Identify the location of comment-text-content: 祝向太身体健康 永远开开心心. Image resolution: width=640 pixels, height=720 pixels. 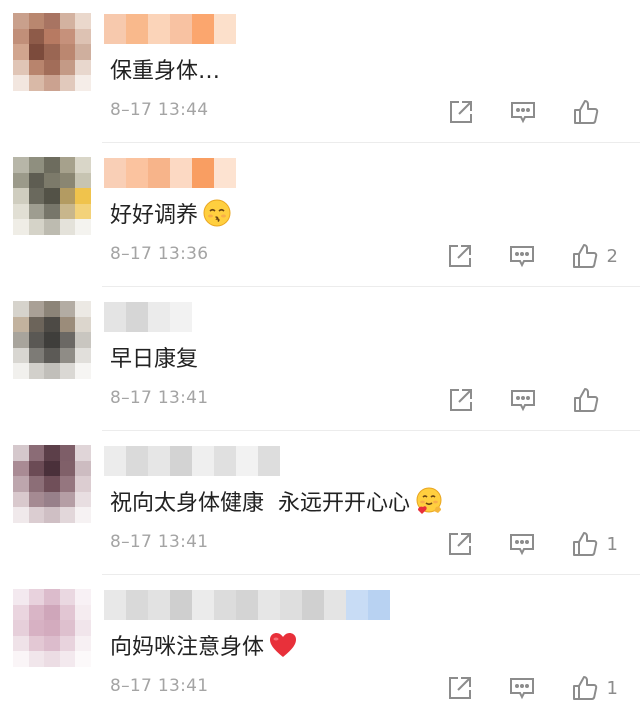
(260, 503).